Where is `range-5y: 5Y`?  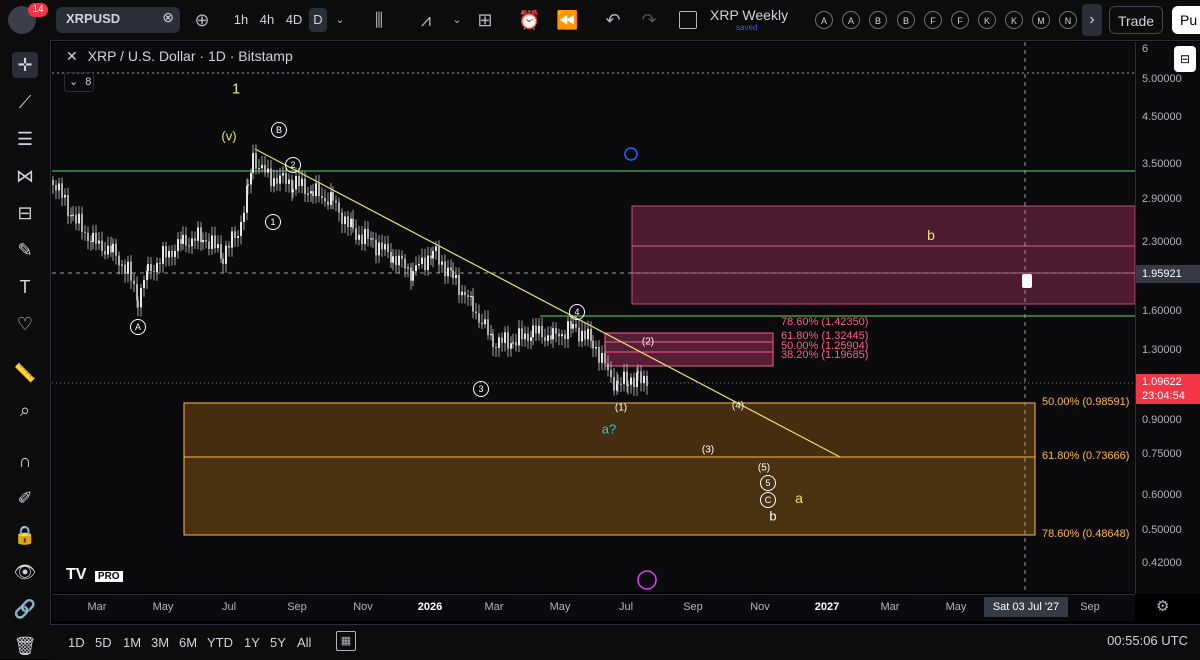
range-5y: 5Y is located at coordinates (278, 643).